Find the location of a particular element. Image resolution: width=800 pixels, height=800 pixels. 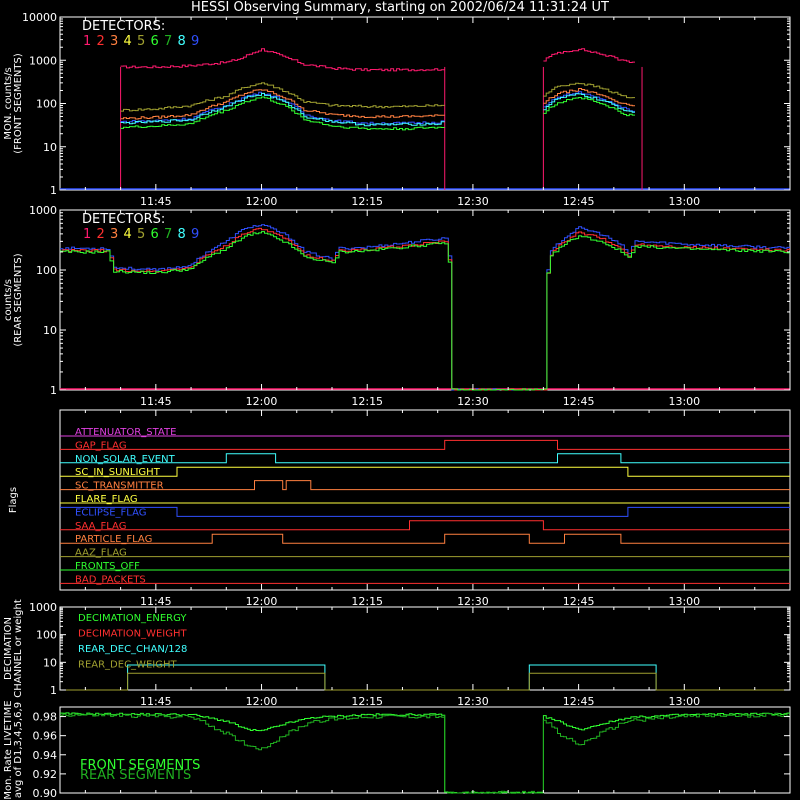

rear-xtick-label: 11:45 is located at coordinates (156, 401).